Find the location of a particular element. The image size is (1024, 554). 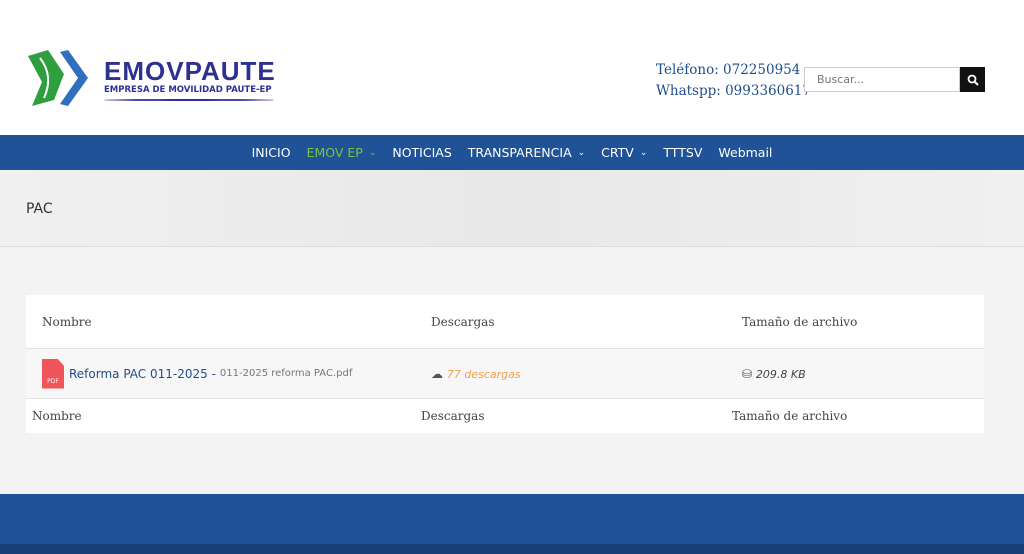

page-title: PAC is located at coordinates (39, 209).